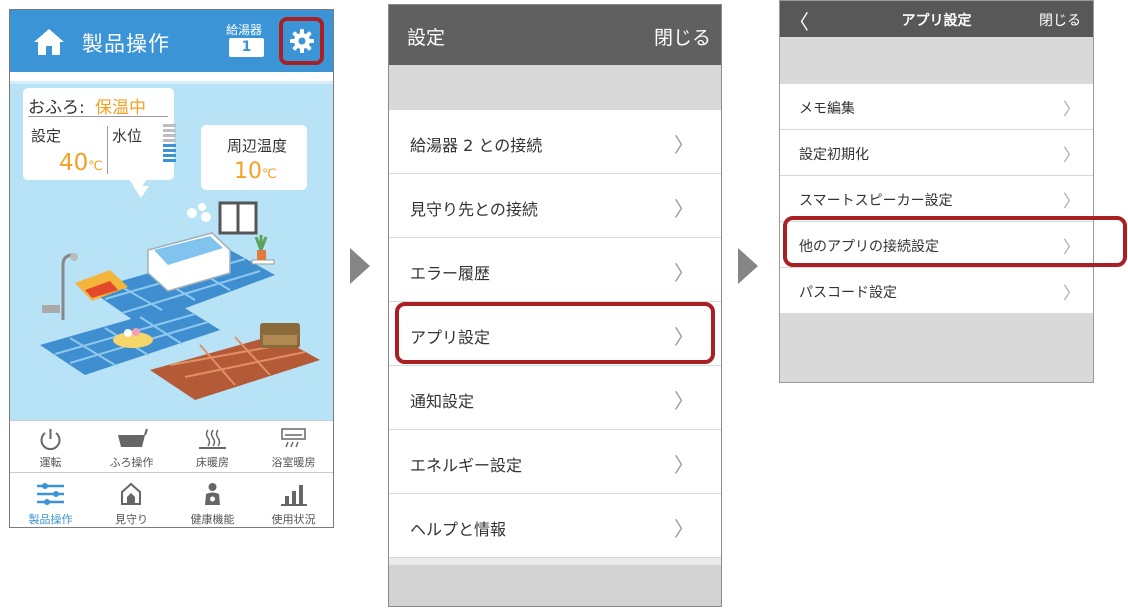 The width and height of the screenshot is (1128, 614). I want to click on header-divider, so click(171, 78).